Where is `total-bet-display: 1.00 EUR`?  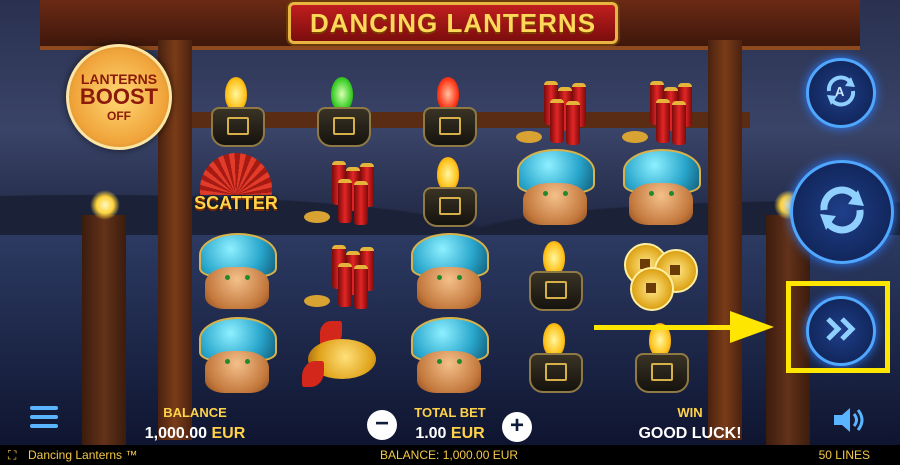
total-bet-display: 1.00 EUR is located at coordinates (450, 434).